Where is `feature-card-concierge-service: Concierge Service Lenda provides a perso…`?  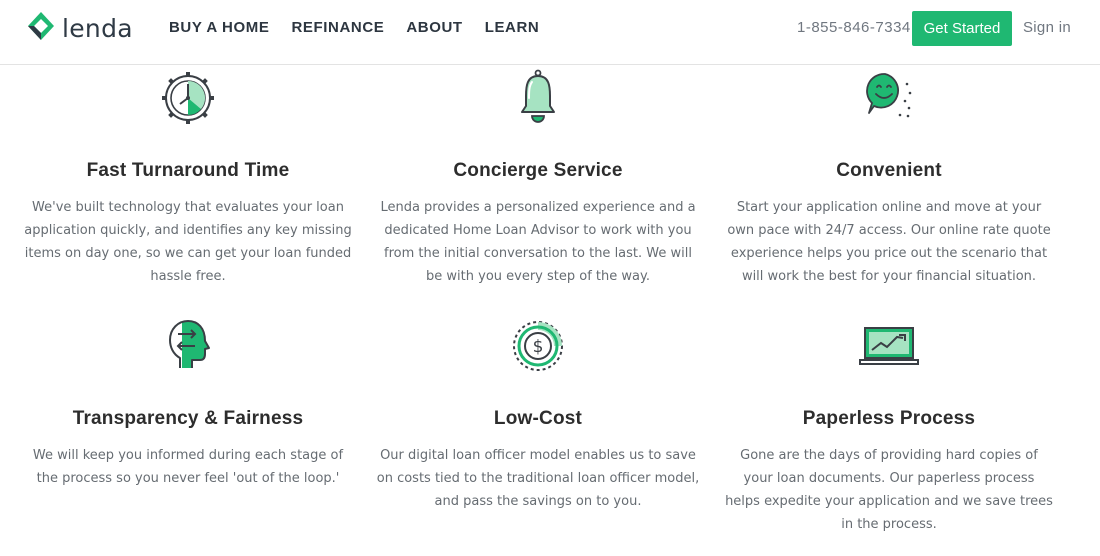
feature-card-concierge-service: Concierge Service Lenda provides a perso… is located at coordinates (538, 183).